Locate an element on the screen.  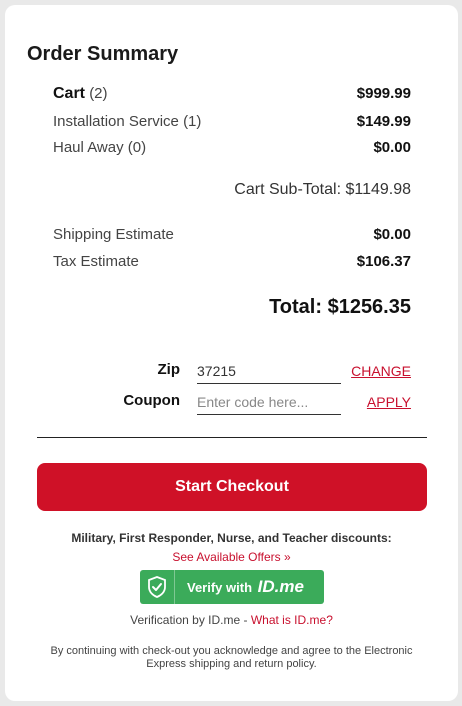
haul-away-row: Haul Away (0) $0.00 is located at coordinates (232, 147).